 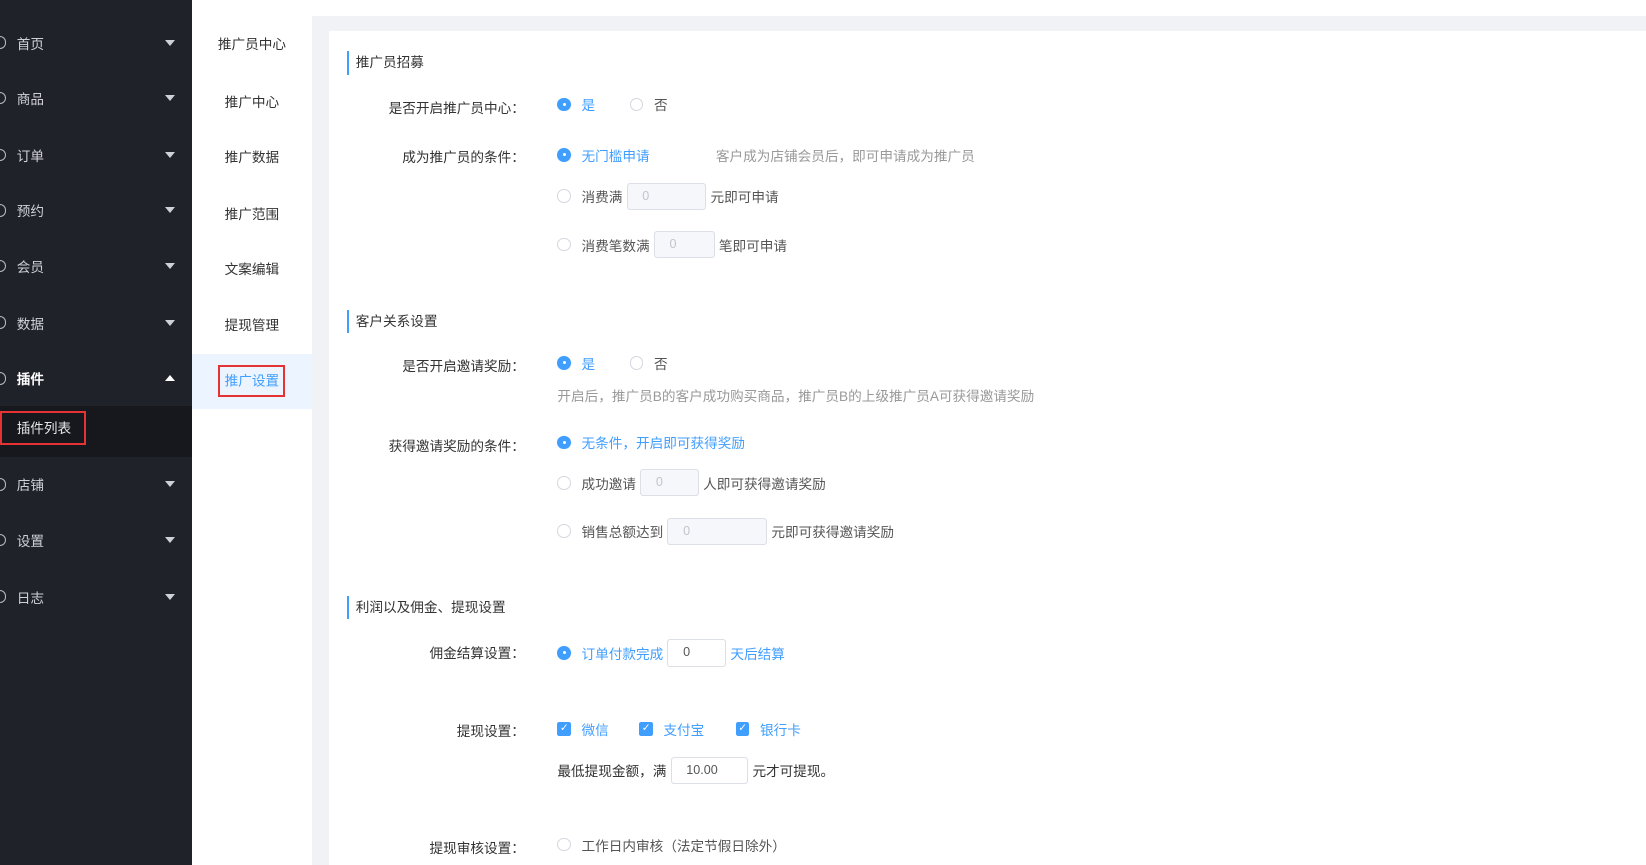 I want to click on section-title-recruit: 推广员招募, so click(x=385, y=63).